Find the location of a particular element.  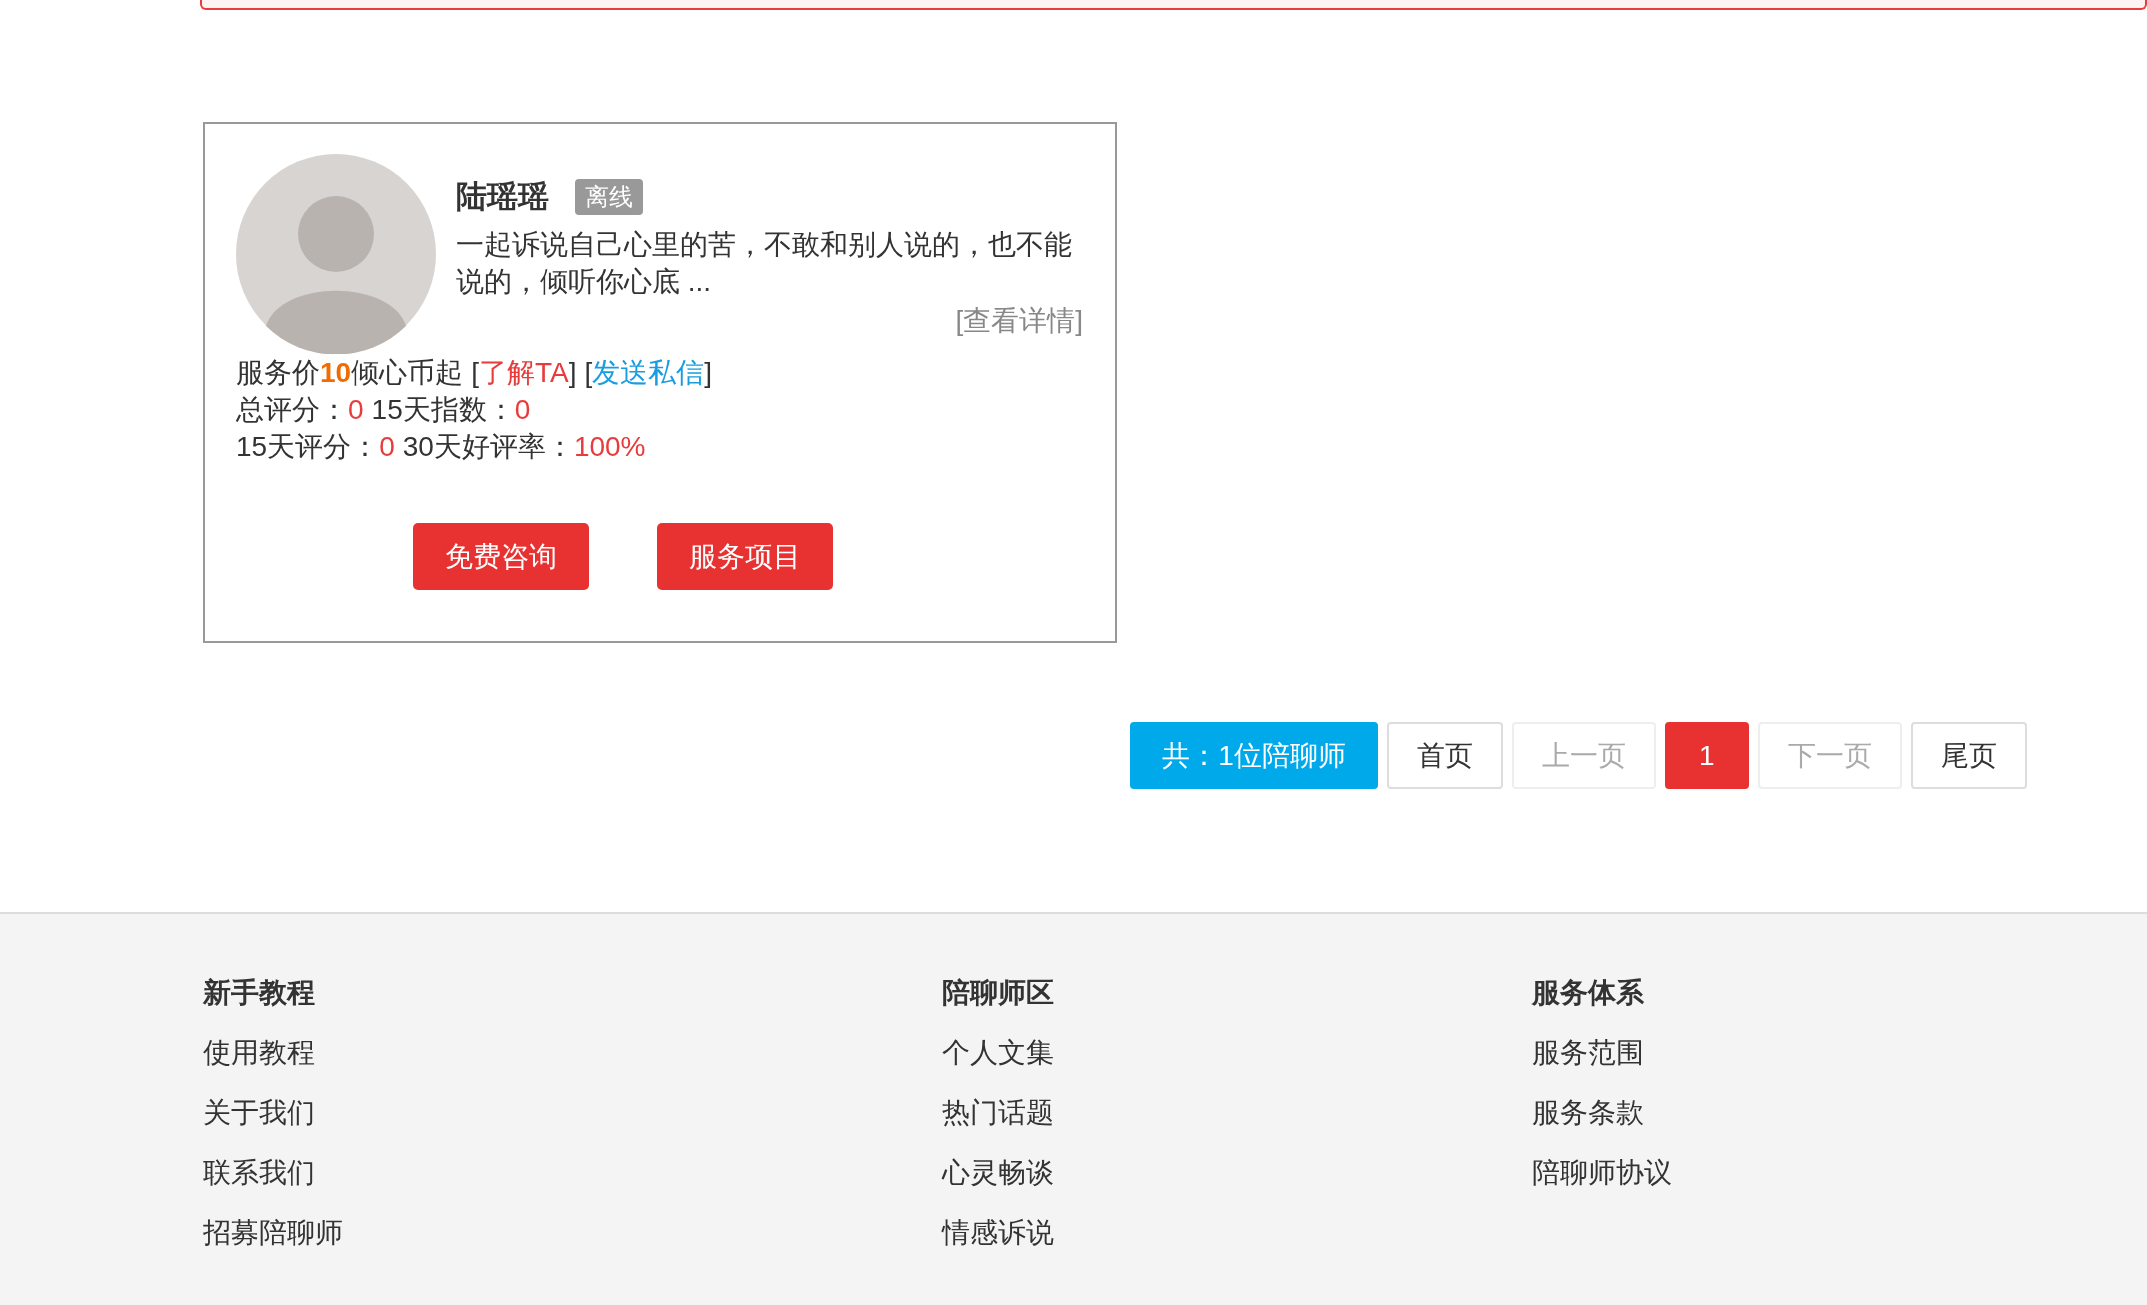

footer-link: 心灵畅谈 is located at coordinates (998, 1173).